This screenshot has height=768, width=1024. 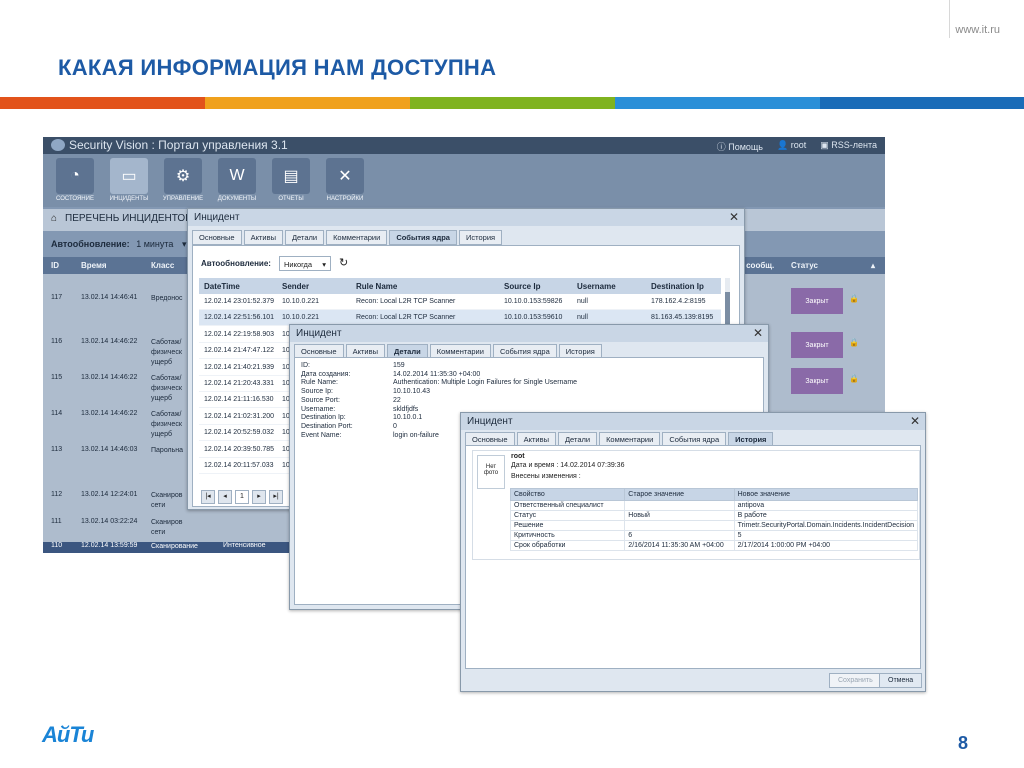 I want to click on field-value: 10.10.10.43, so click(x=411, y=392).